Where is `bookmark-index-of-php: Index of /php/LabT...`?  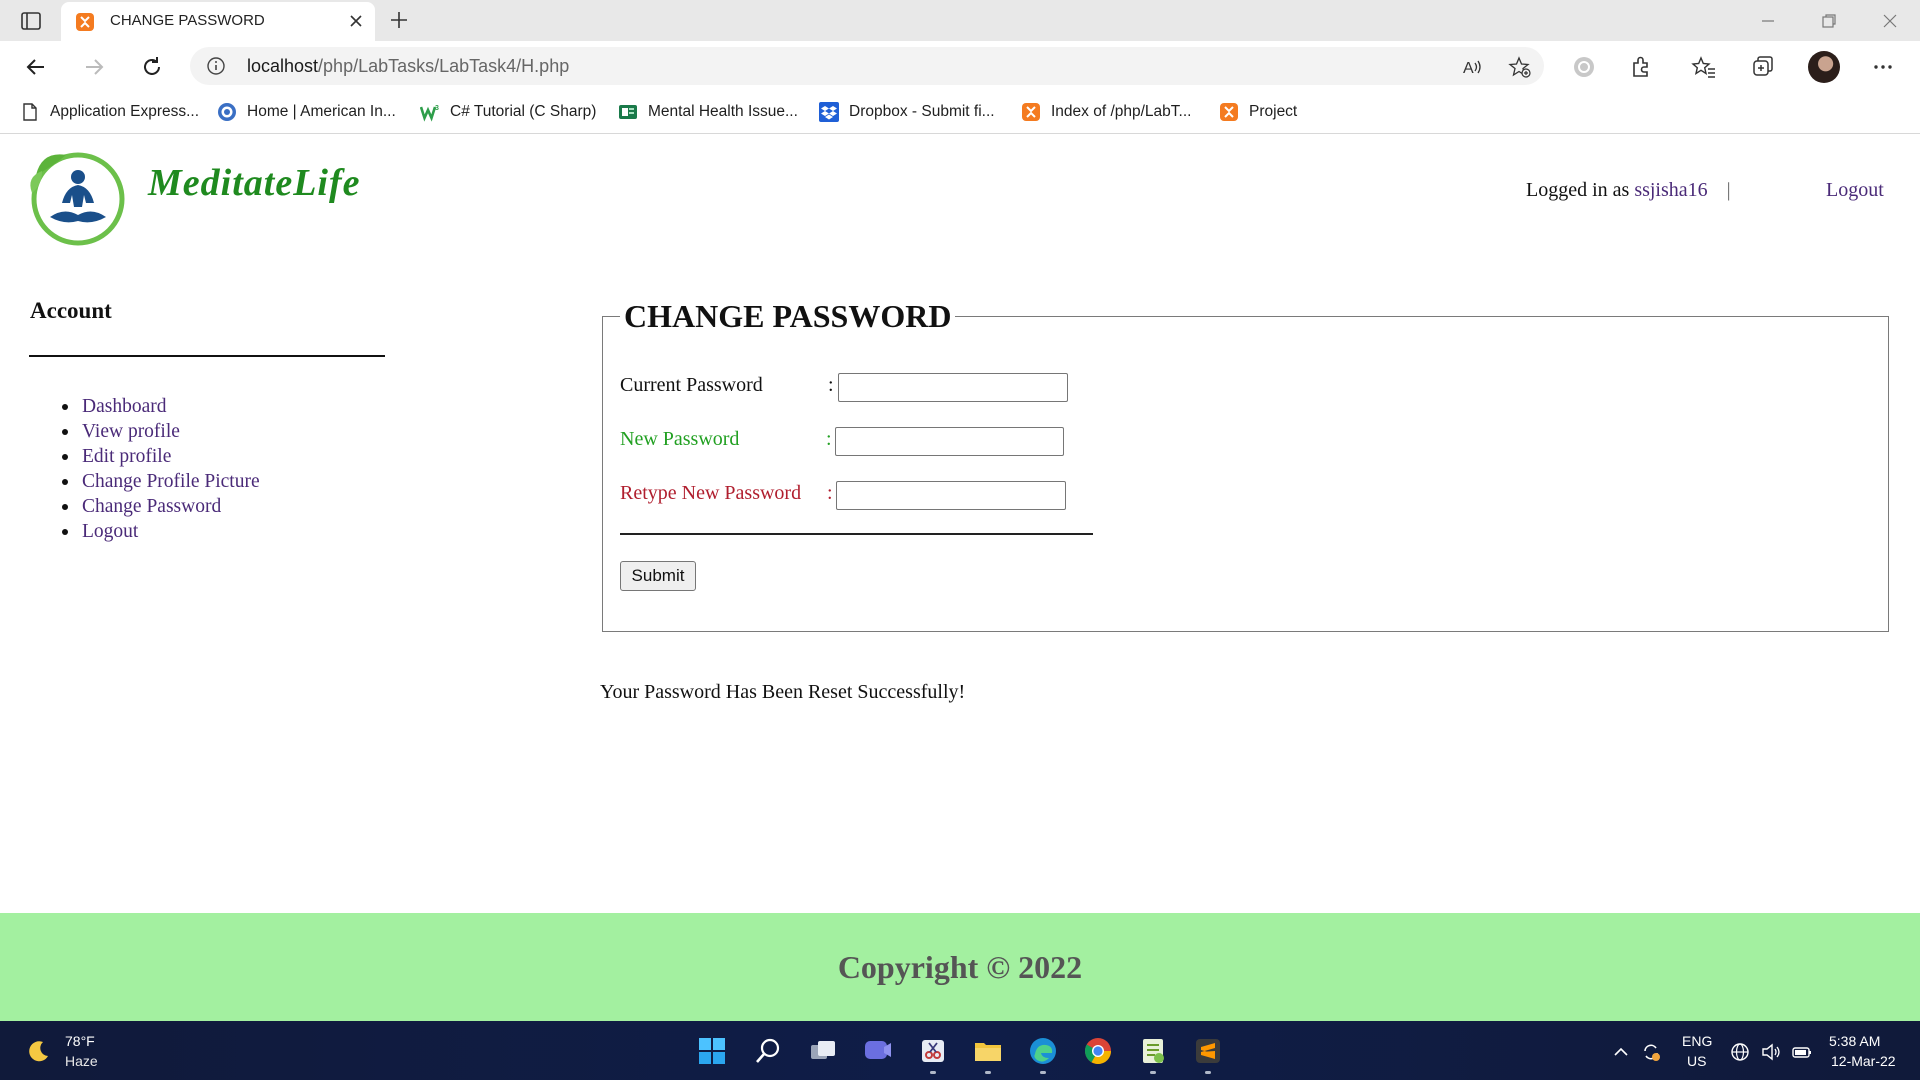 bookmark-index-of-php: Index of /php/LabT... is located at coordinates (1106, 112).